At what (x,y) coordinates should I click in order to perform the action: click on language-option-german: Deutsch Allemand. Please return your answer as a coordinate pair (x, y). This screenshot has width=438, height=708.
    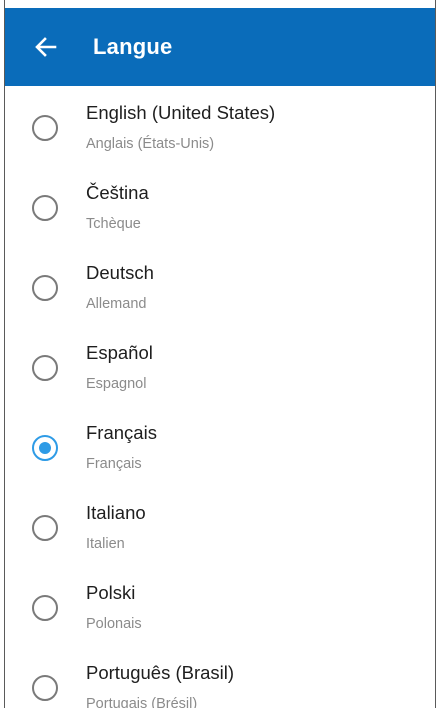
    Looking at the image, I should click on (220, 286).